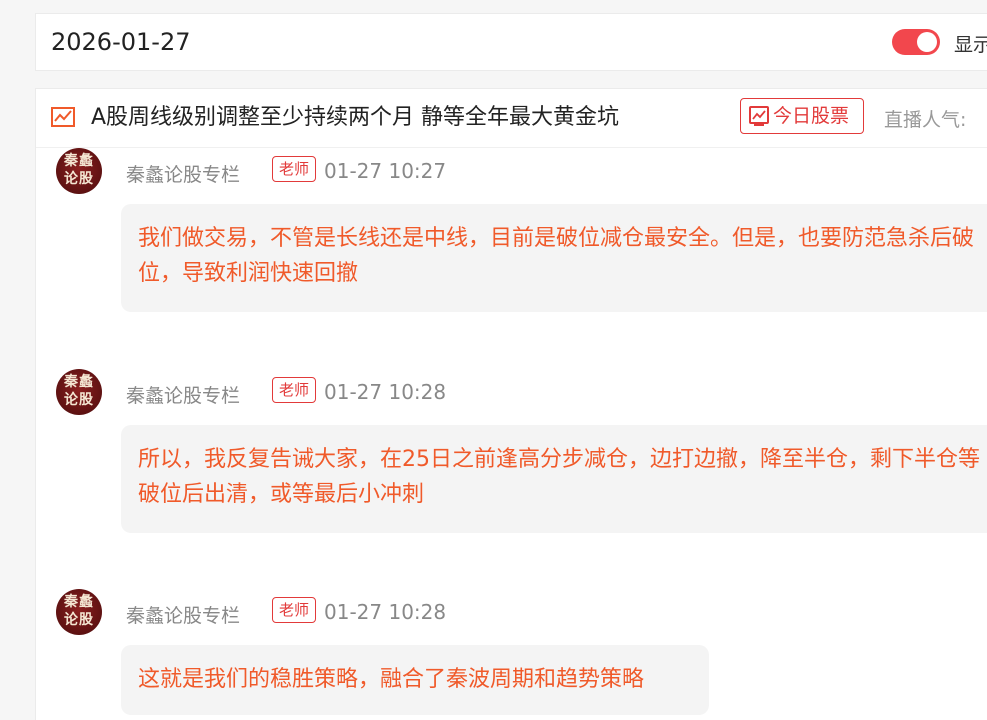 This screenshot has height=720, width=987. Describe the element at coordinates (927, 42) in the screenshot. I see `toggle-knob` at that location.